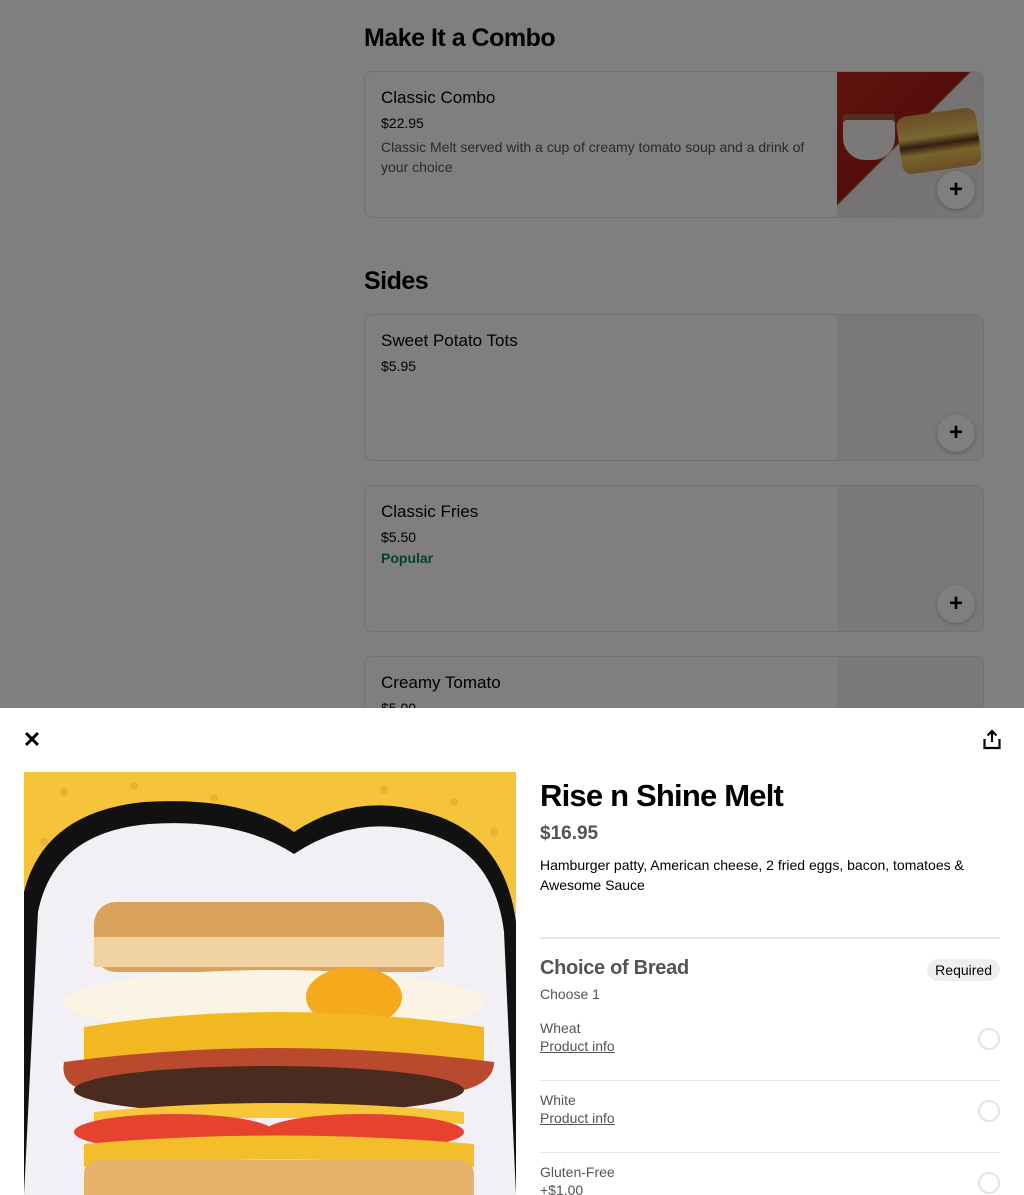  What do you see at coordinates (770, 1117) in the screenshot?
I see `option-row-white: White Product info` at bounding box center [770, 1117].